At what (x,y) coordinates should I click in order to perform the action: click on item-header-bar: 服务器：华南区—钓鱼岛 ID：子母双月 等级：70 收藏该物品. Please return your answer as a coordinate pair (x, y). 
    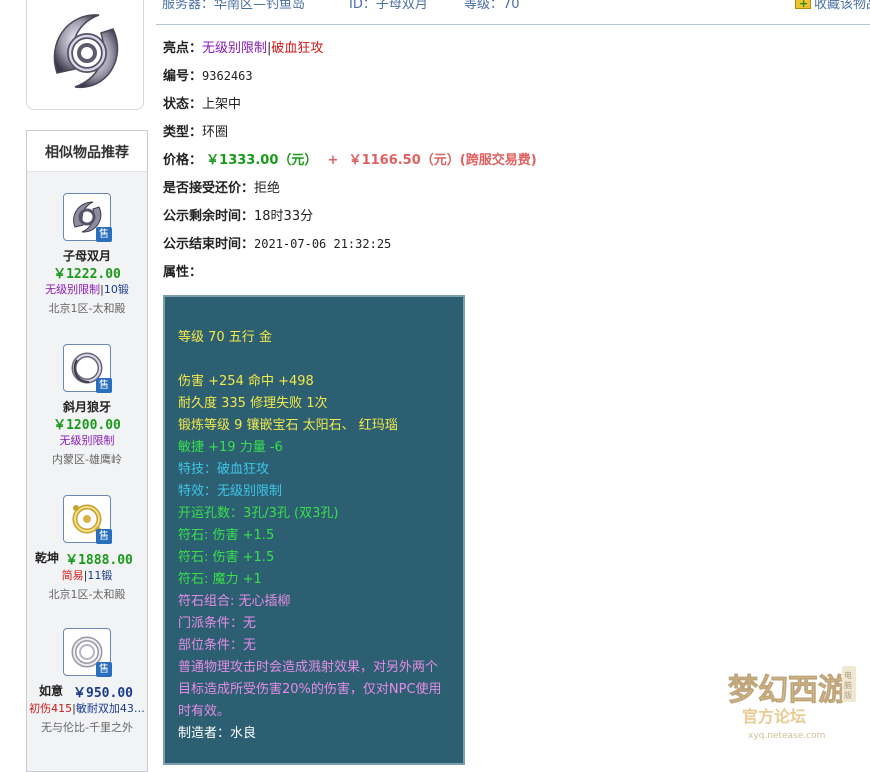
    Looking at the image, I should click on (513, 12).